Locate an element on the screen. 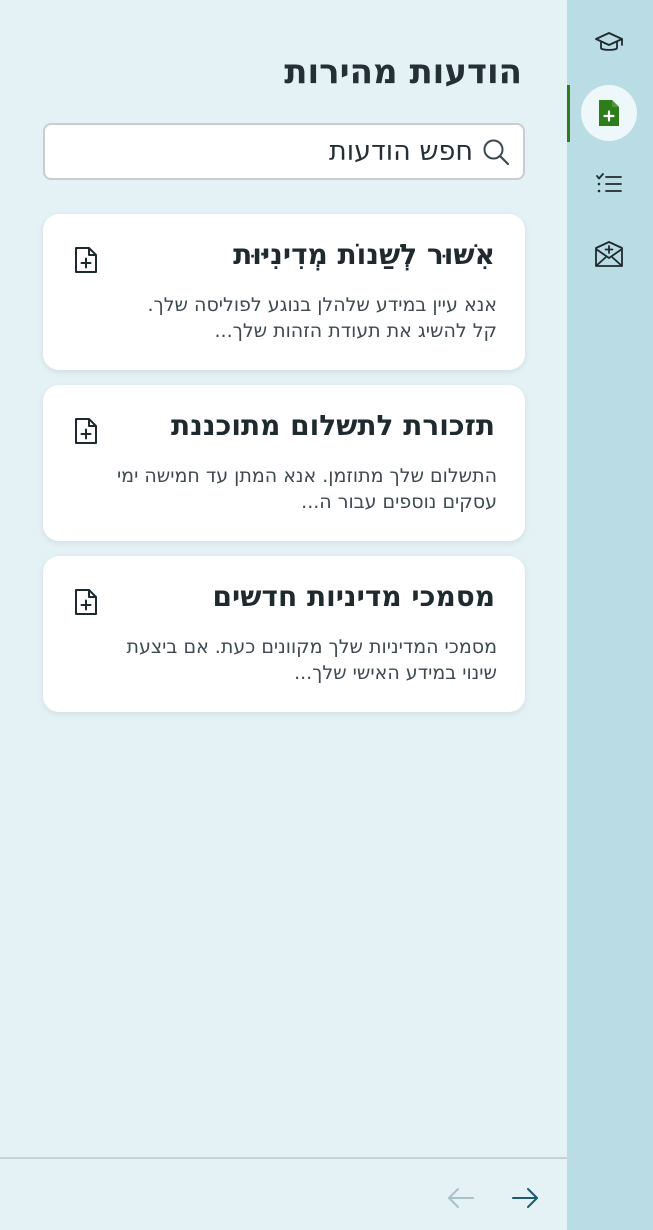  arrow-left-icon is located at coordinates (461, 1198).